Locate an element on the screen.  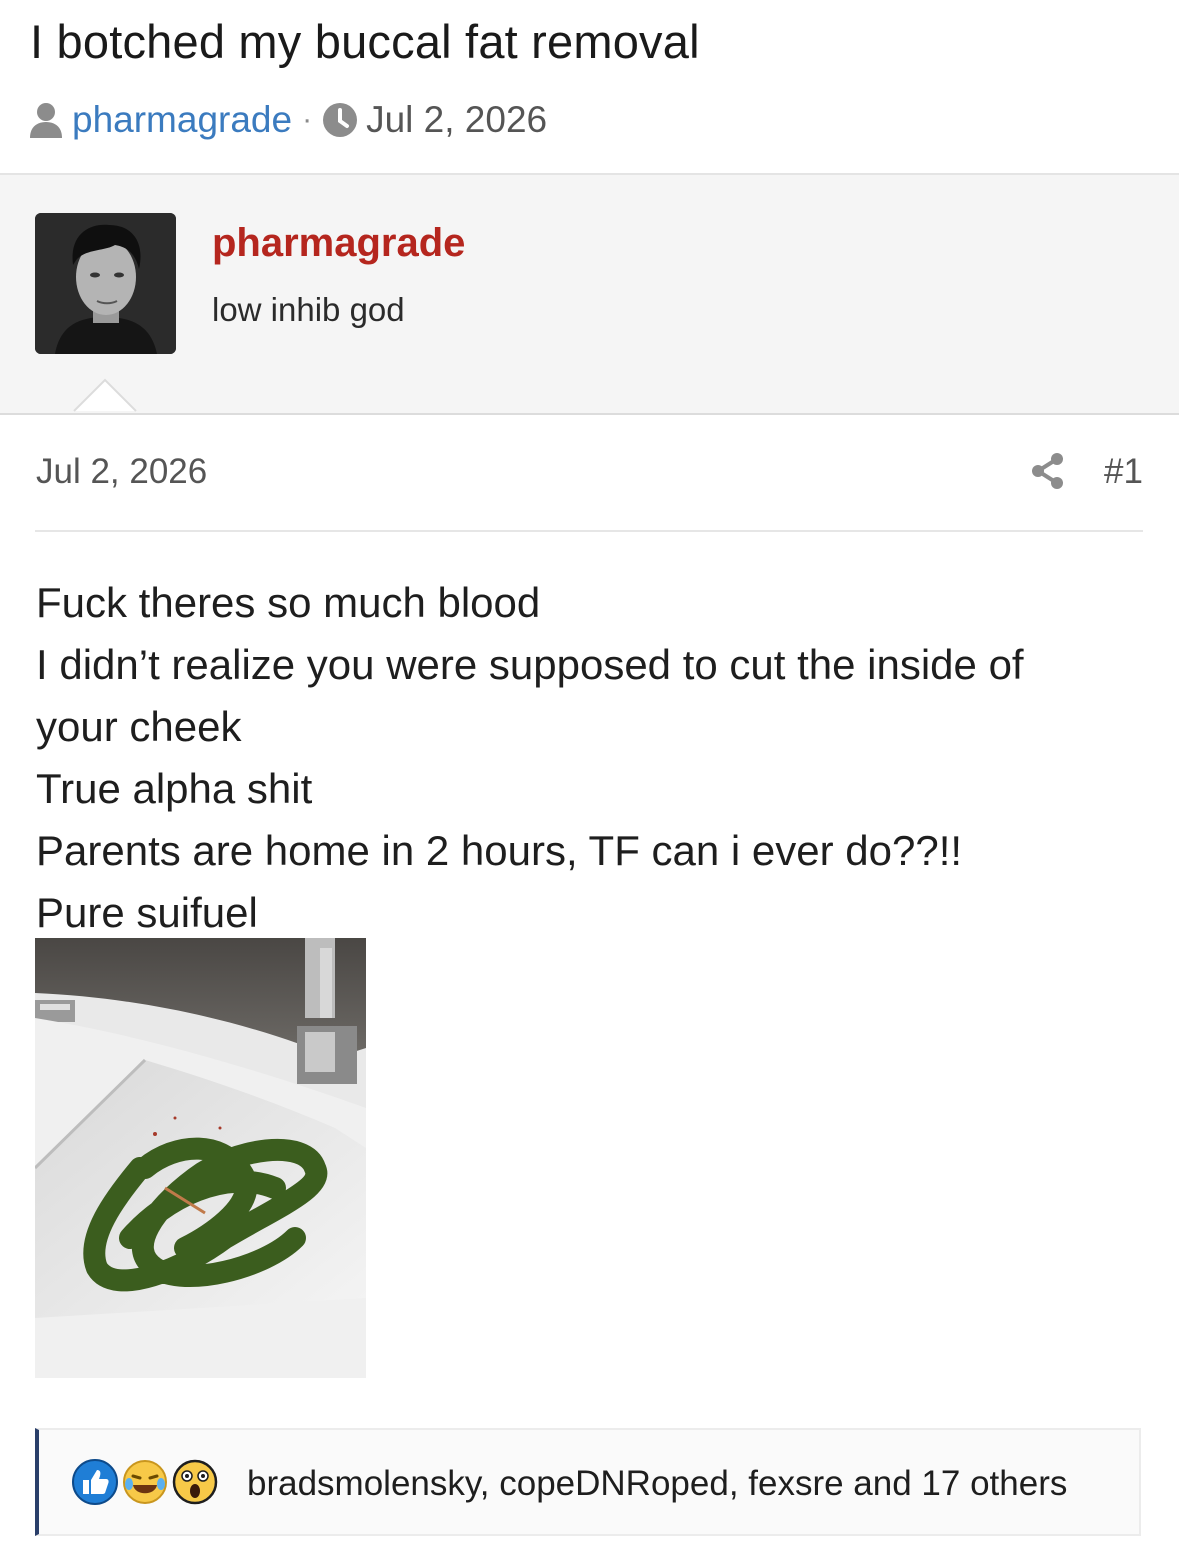
post-number-link: #1 is located at coordinates (1123, 472).